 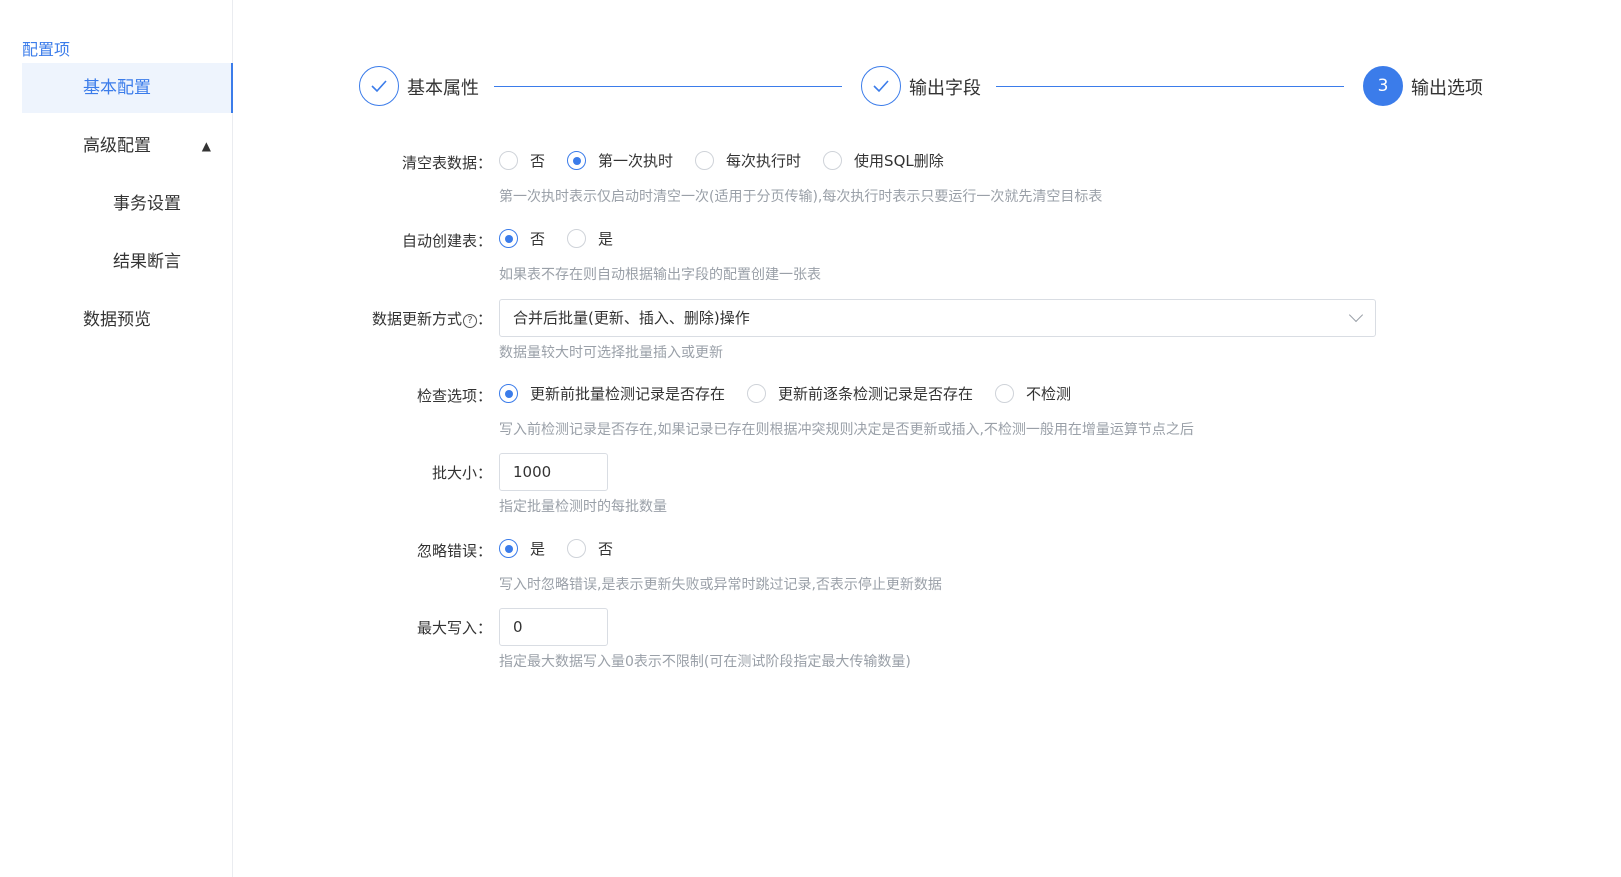 I want to click on sidebar-item-basic-config: 基本配置, so click(x=127, y=88).